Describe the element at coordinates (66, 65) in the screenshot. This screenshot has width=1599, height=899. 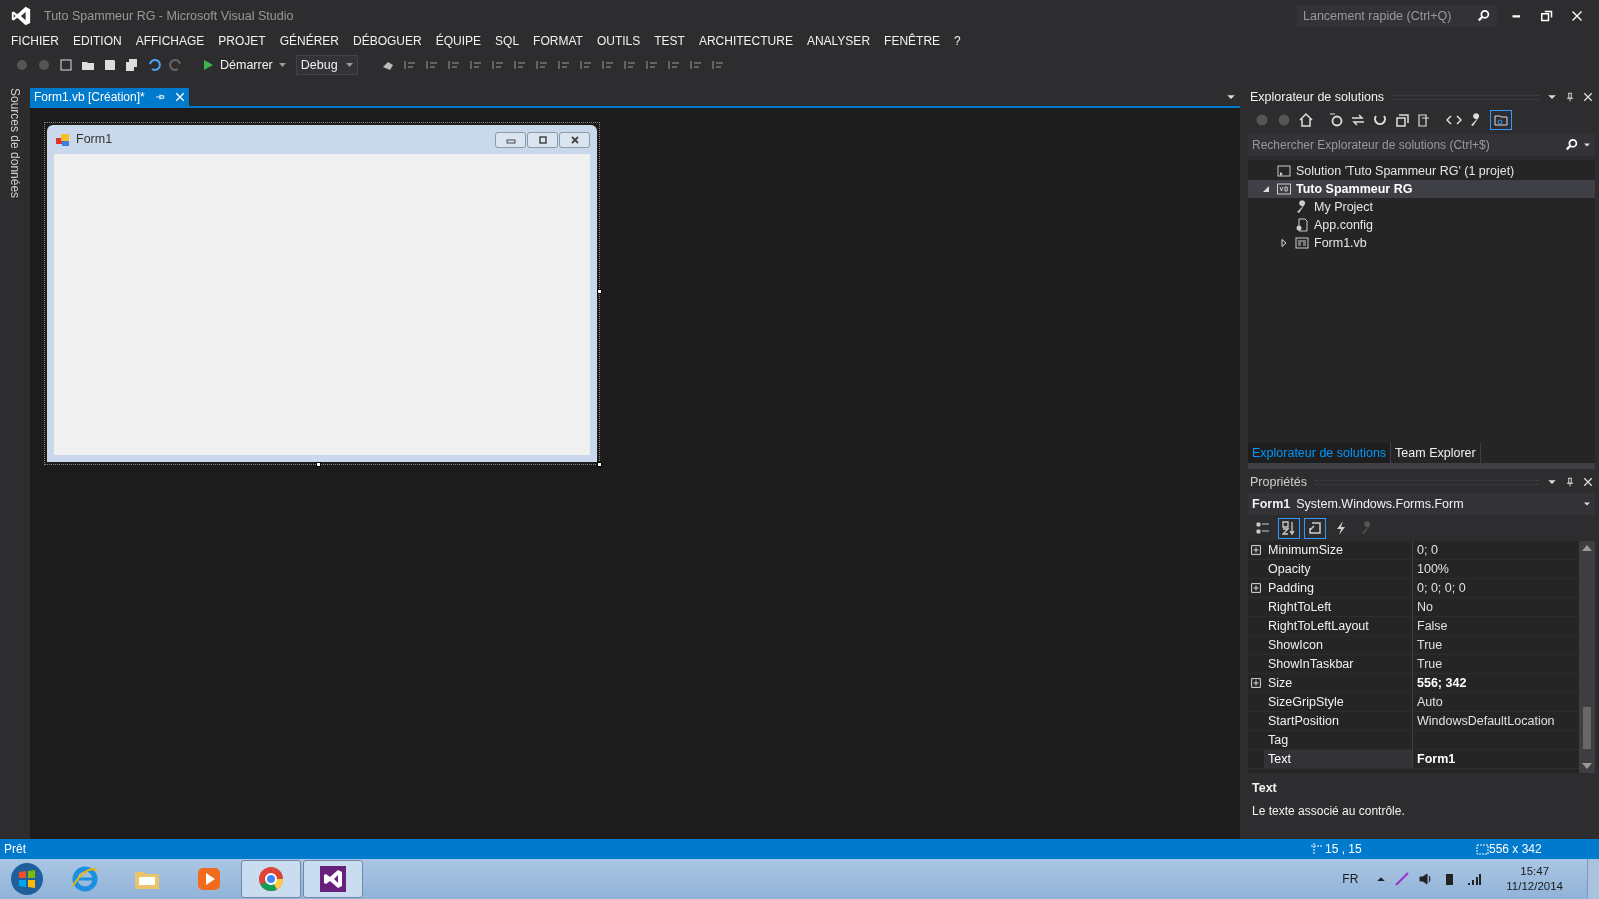
I see `new-project-icon` at that location.